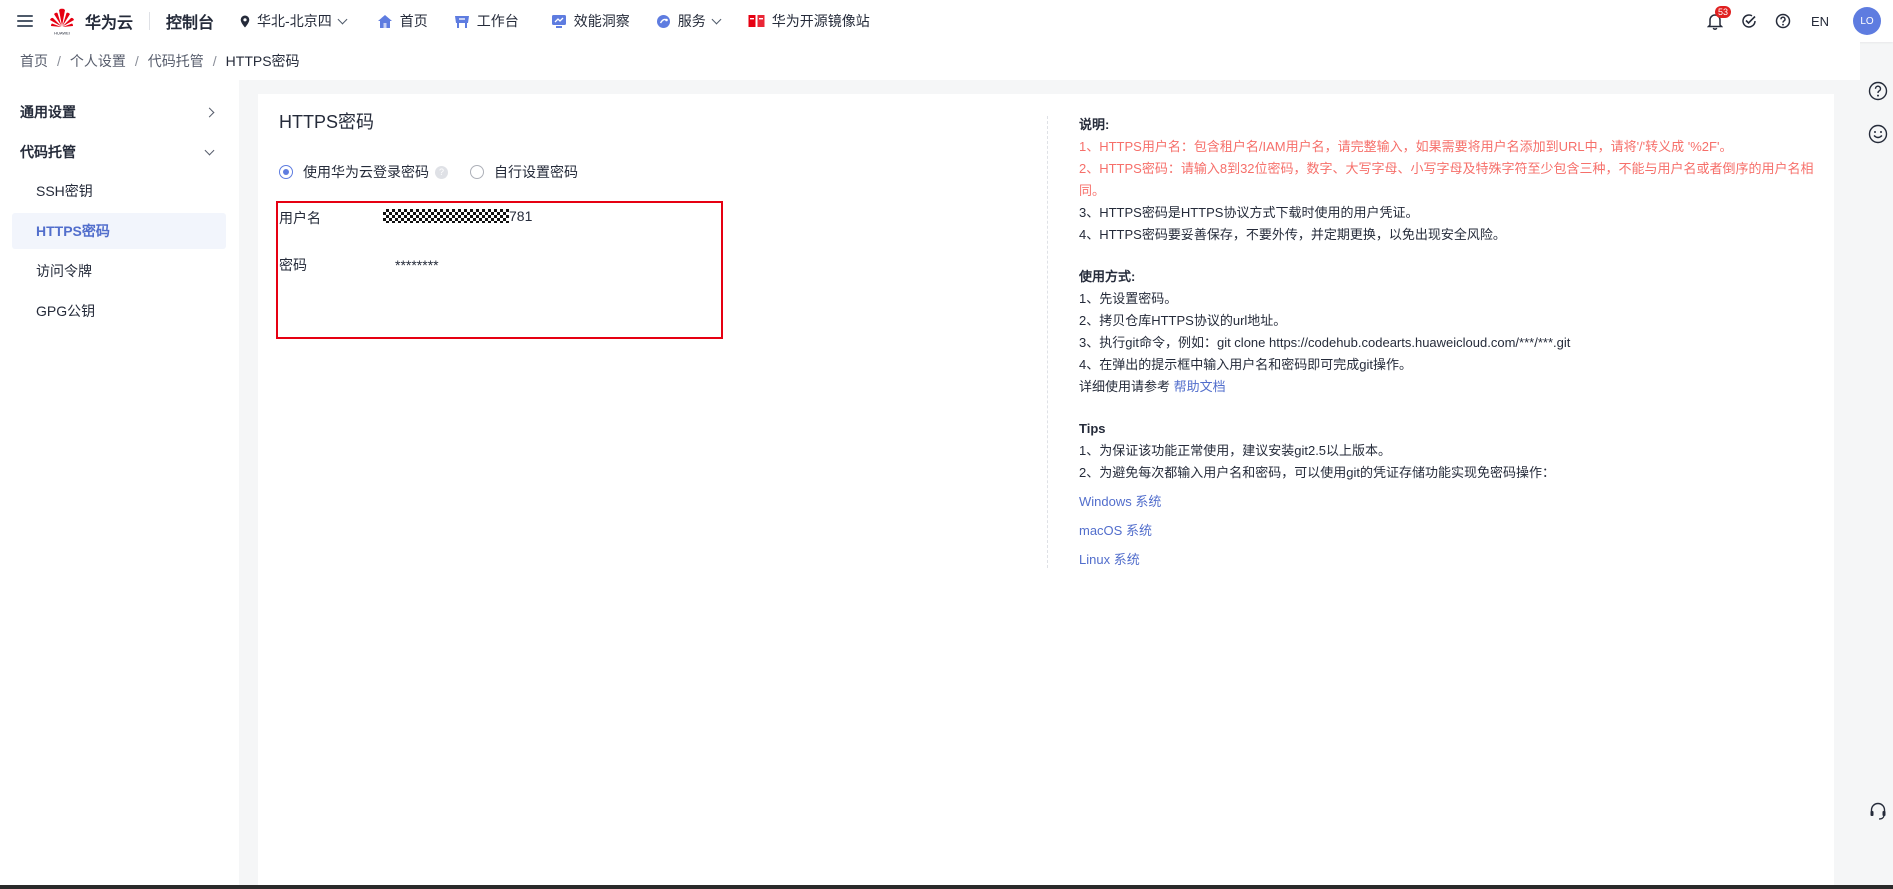  Describe the element at coordinates (209, 112) in the screenshot. I see `chevron-right-icon` at that location.